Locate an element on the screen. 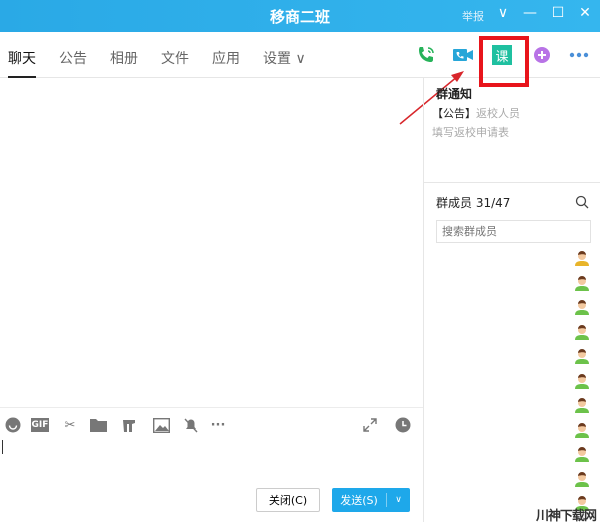 The width and height of the screenshot is (600, 524). maximize-button: ☐ is located at coordinates (558, 13).